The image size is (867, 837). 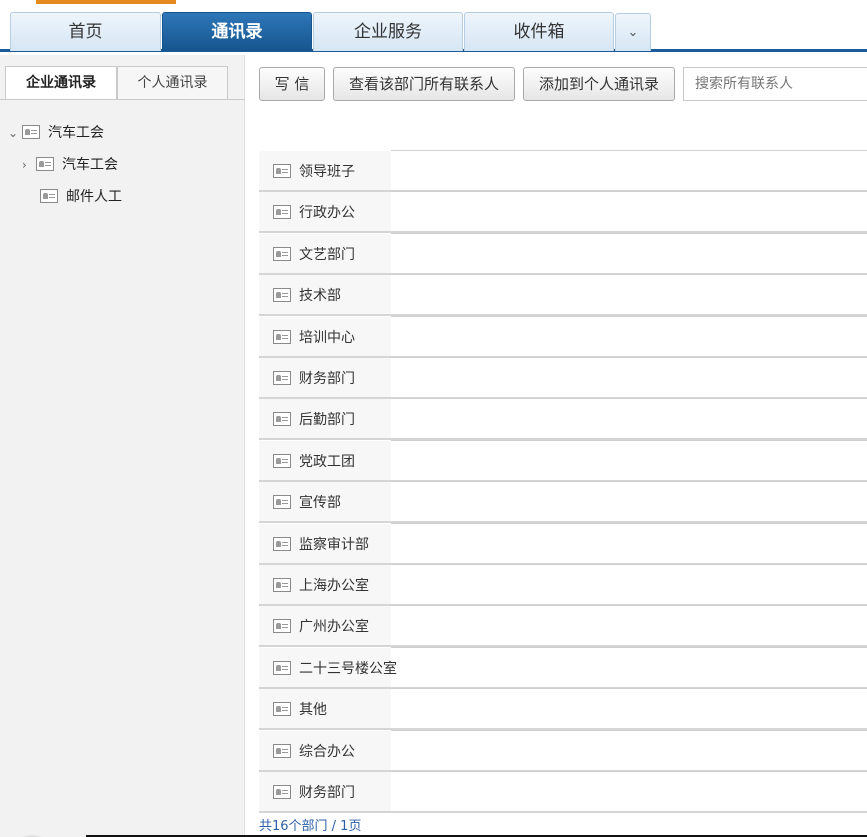 I want to click on department-name-cell: 文艺部门, so click(x=325, y=253).